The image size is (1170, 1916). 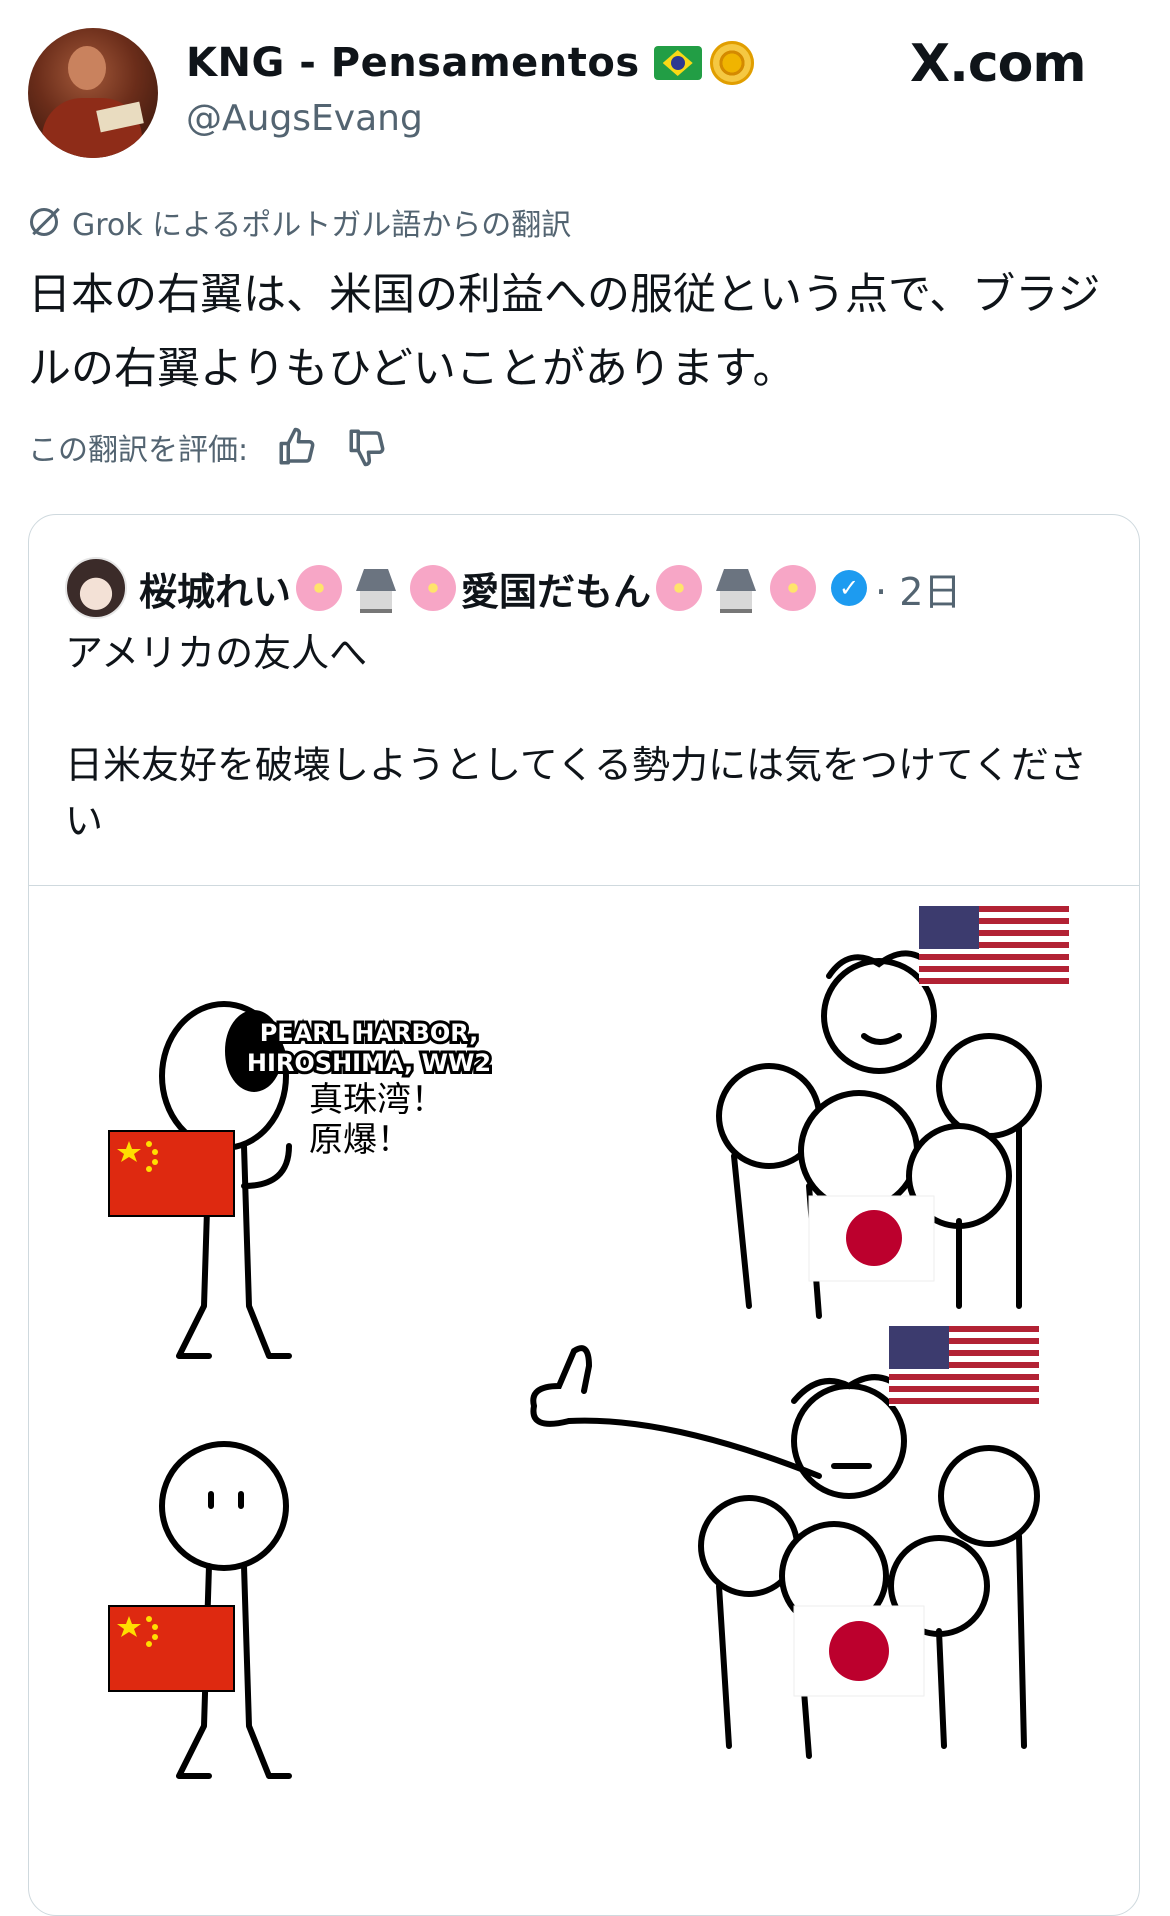 What do you see at coordinates (138, 450) in the screenshot?
I see `rate-label: この翻訳を評価:` at bounding box center [138, 450].